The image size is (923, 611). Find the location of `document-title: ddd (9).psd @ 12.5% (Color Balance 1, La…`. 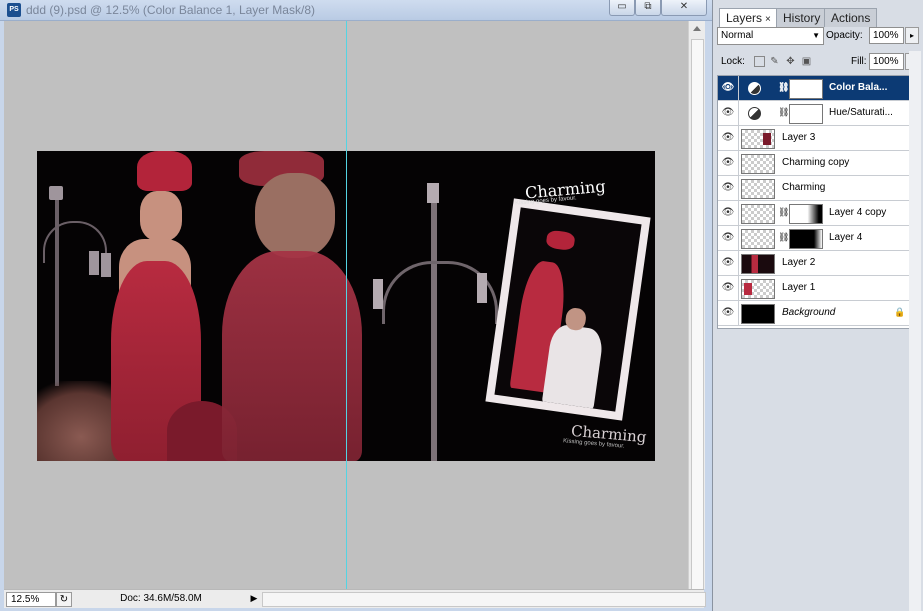

document-title: ddd (9).psd @ 12.5% (Color Balance 1, La… is located at coordinates (170, 10).